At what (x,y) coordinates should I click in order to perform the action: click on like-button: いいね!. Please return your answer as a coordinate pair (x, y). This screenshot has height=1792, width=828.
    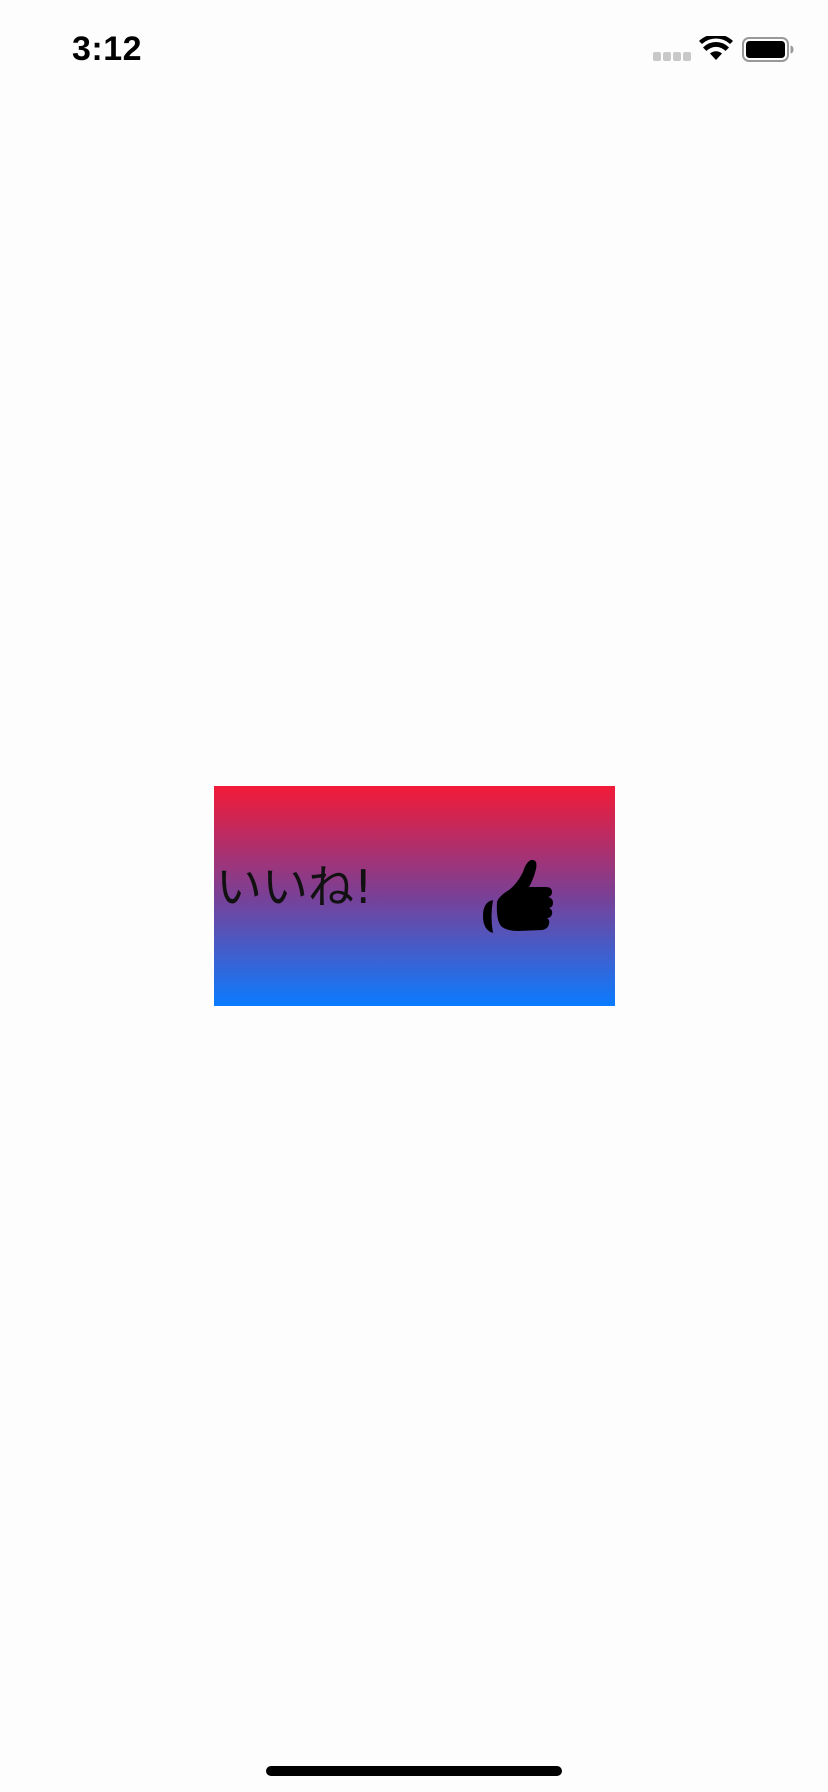
    Looking at the image, I should click on (414, 896).